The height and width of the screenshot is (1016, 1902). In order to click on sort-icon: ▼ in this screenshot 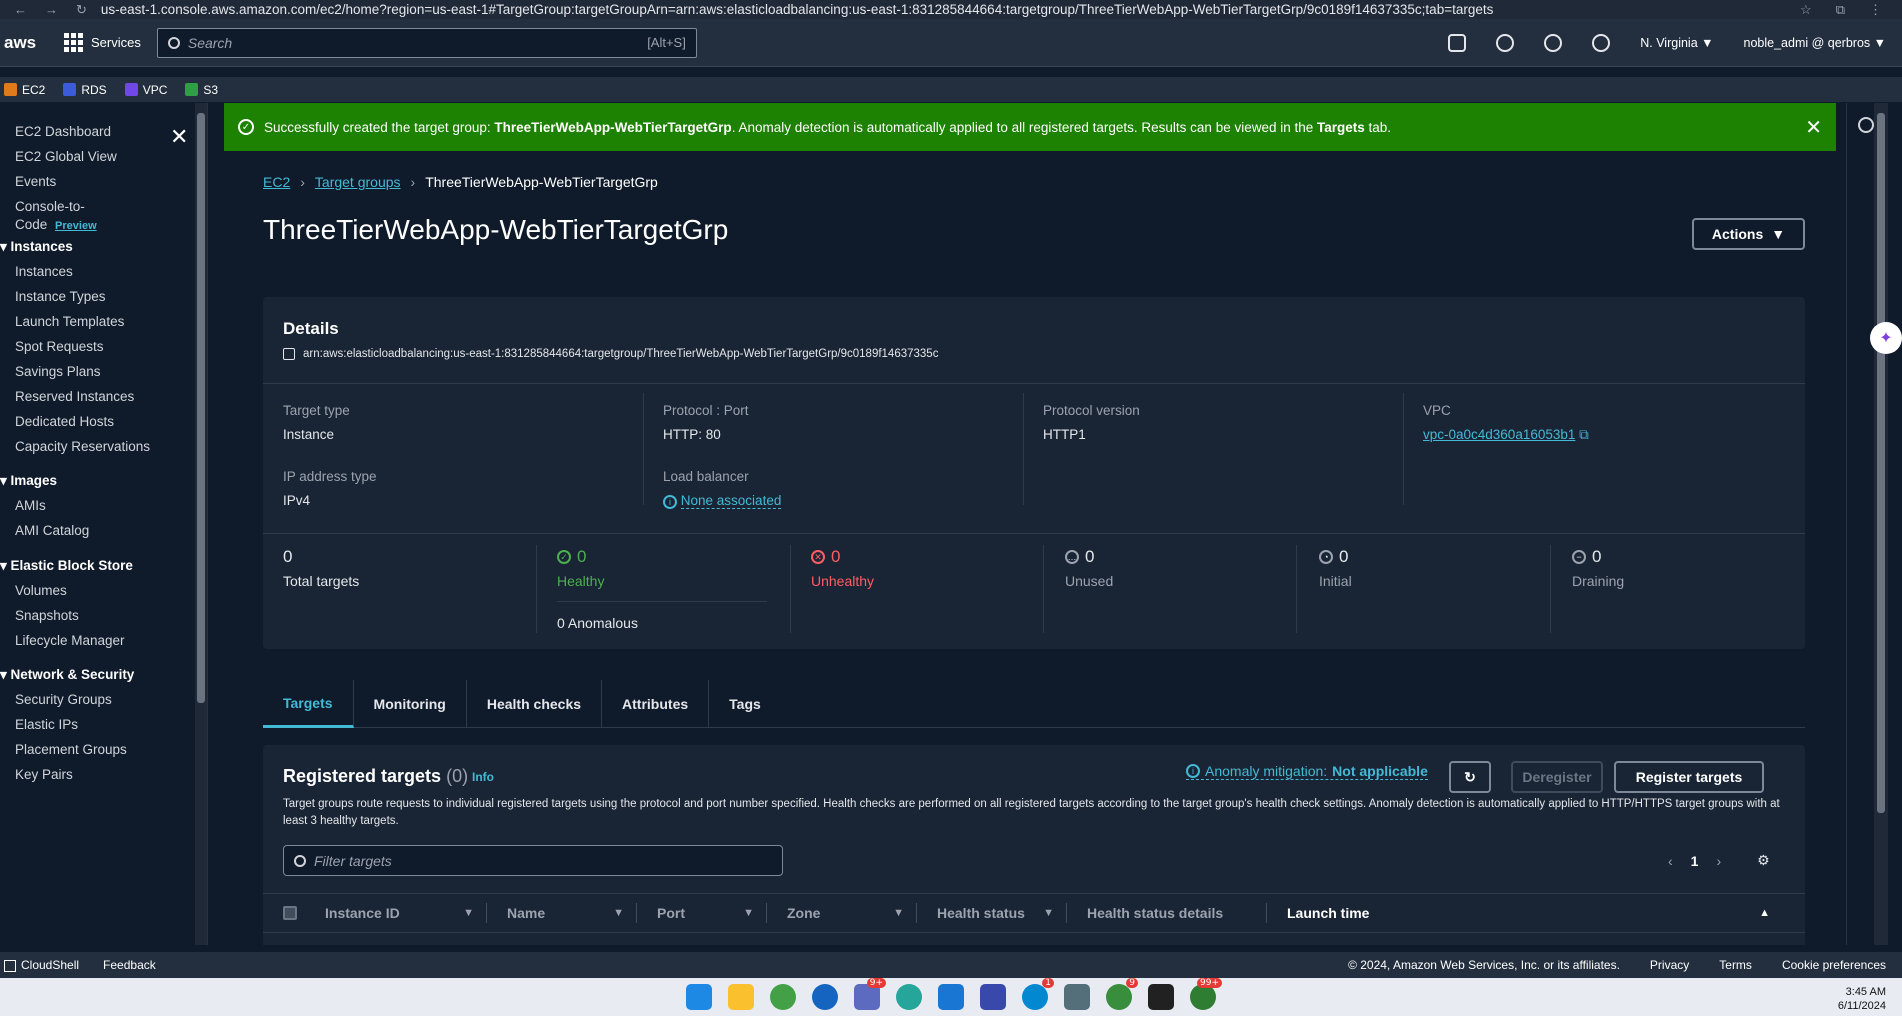, I will do `click(748, 913)`.